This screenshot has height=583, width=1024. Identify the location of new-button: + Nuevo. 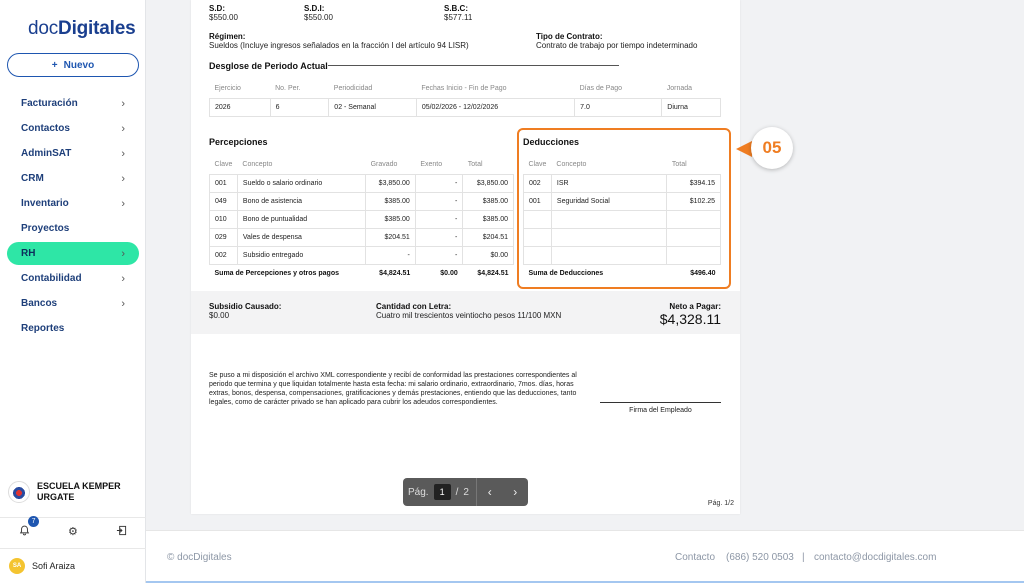
(73, 65).